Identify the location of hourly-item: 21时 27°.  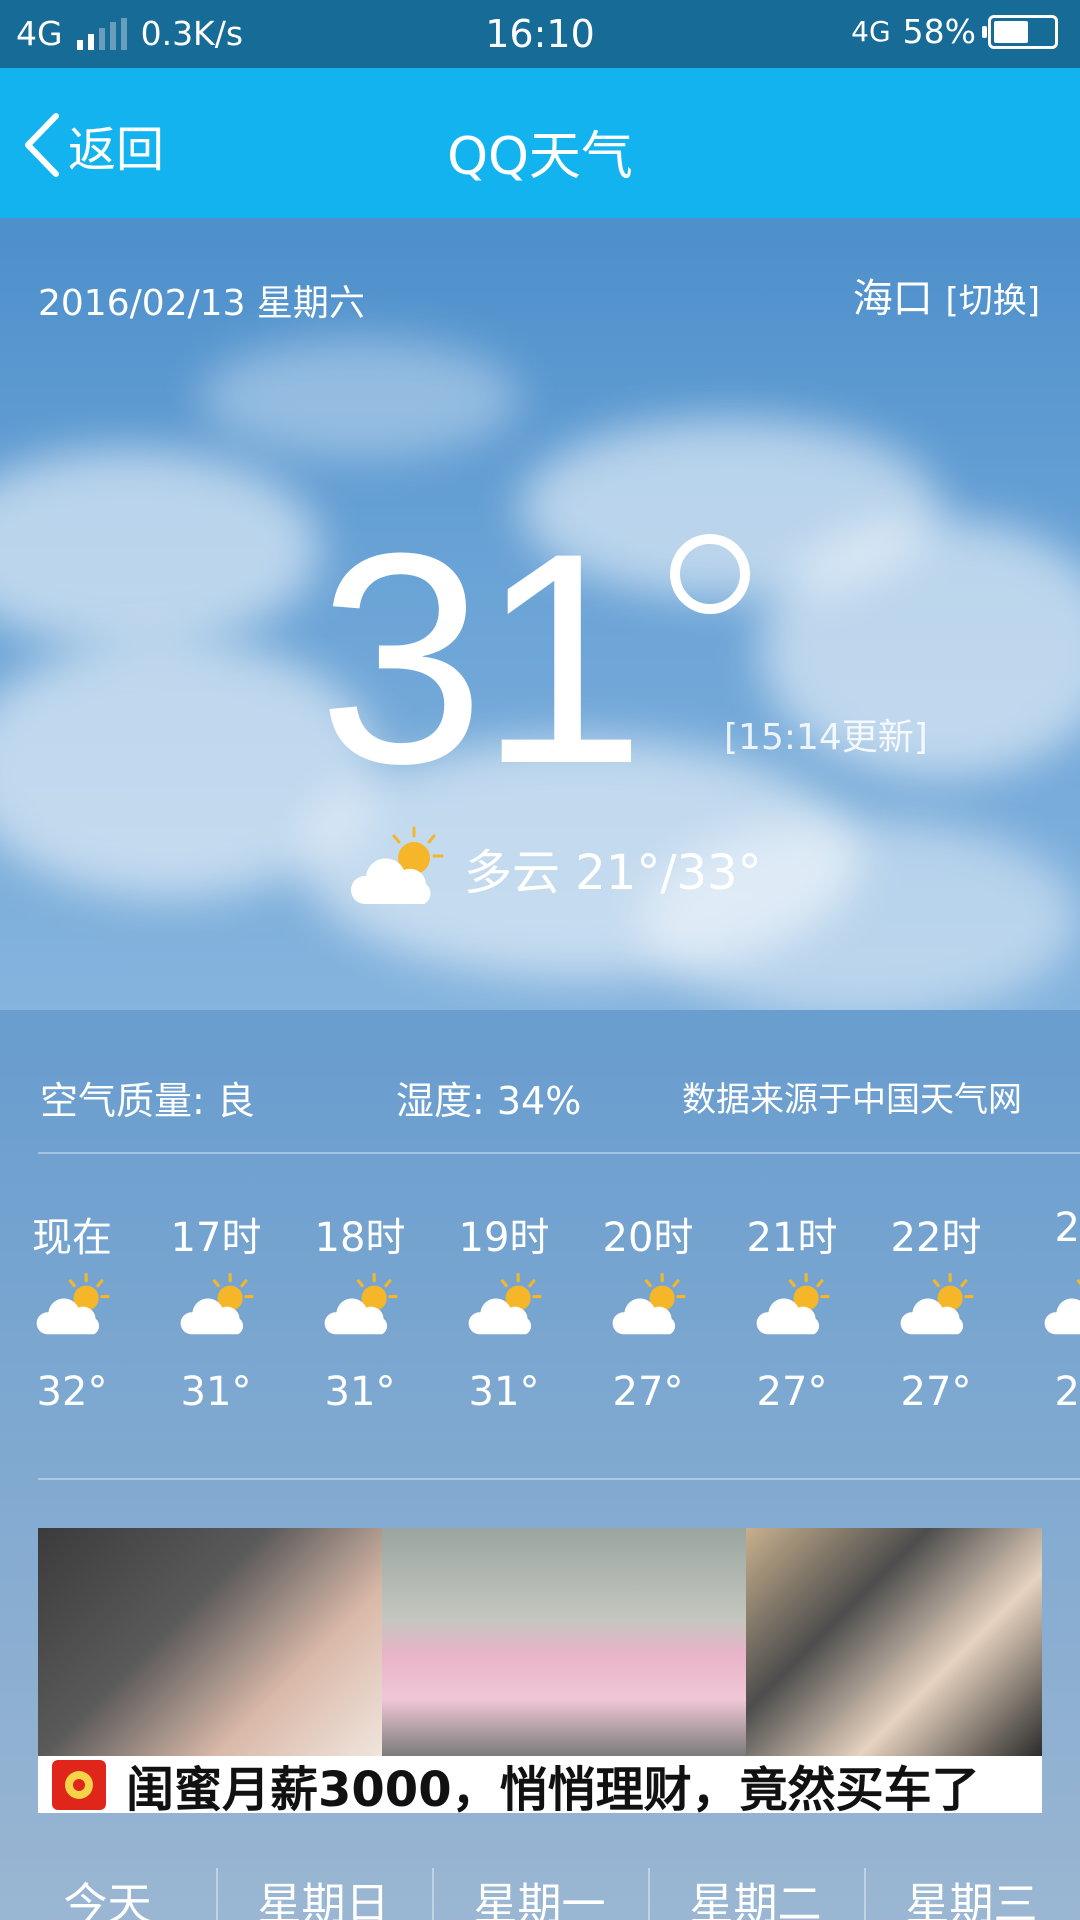
(792, 1285).